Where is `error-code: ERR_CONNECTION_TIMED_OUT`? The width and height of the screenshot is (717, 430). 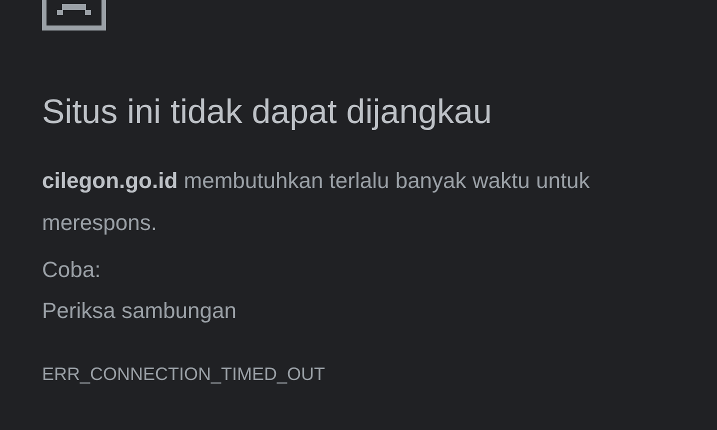
error-code: ERR_CONNECTION_TIMED_OUT is located at coordinates (184, 374).